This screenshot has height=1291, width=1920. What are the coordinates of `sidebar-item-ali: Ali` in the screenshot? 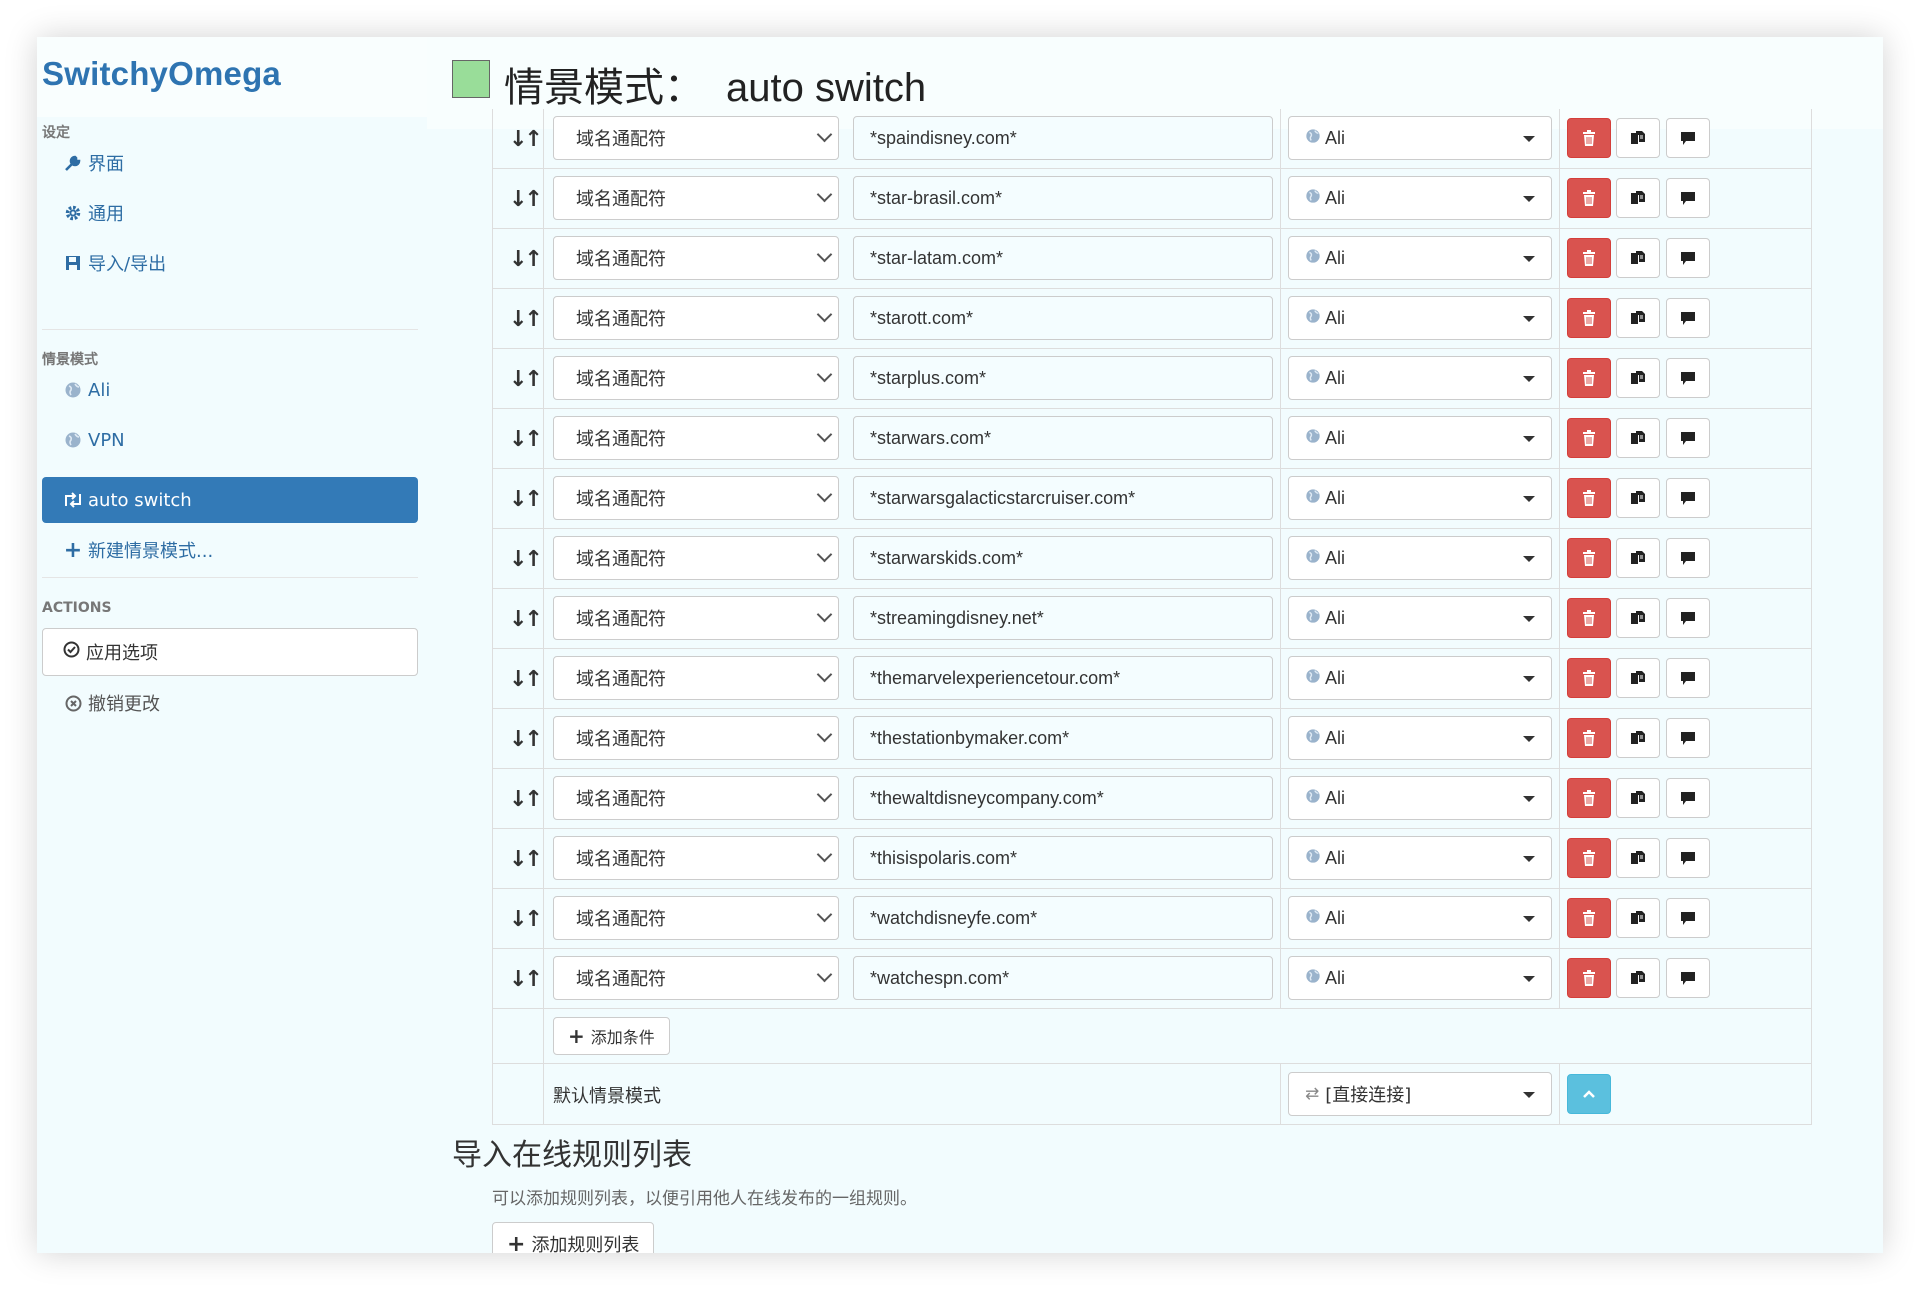 It's located at (230, 390).